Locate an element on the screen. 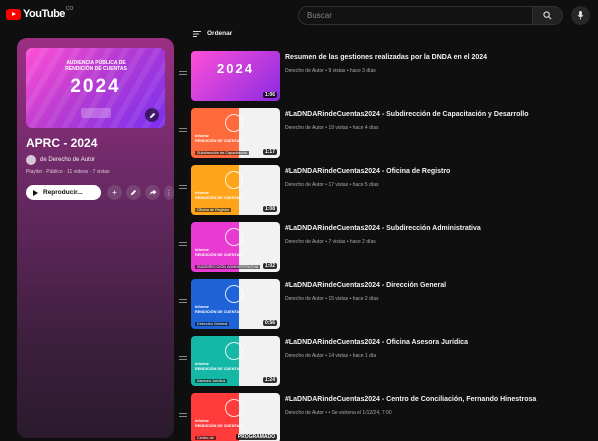  search-input: Buscar is located at coordinates (415, 15).